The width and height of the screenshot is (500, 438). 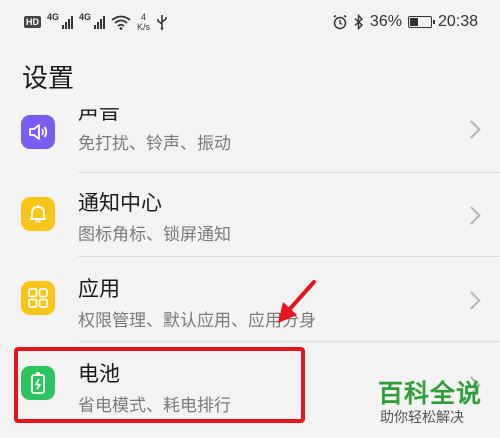 I want to click on annotation-arrow, so click(x=297, y=301).